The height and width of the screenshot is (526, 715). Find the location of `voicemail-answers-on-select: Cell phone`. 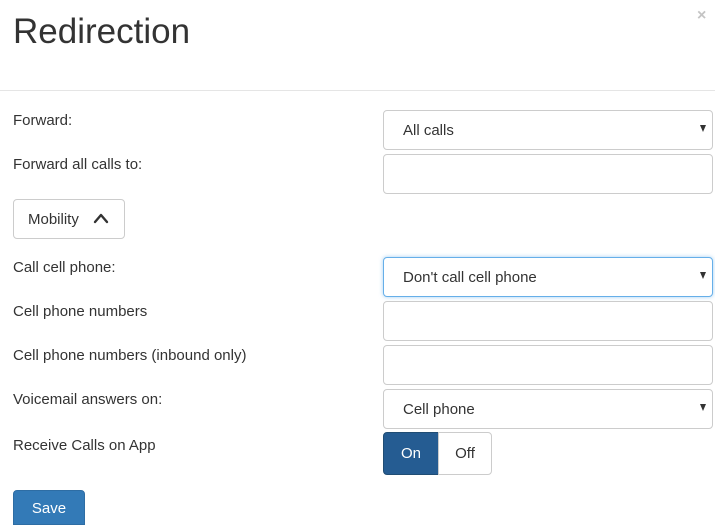

voicemail-answers-on-select: Cell phone is located at coordinates (548, 409).